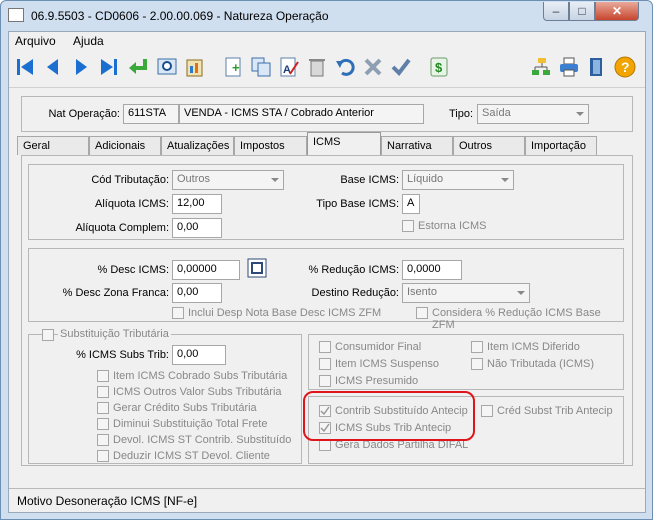 The width and height of the screenshot is (653, 520). I want to click on menu-arquivo: Arquivo, so click(35, 41).